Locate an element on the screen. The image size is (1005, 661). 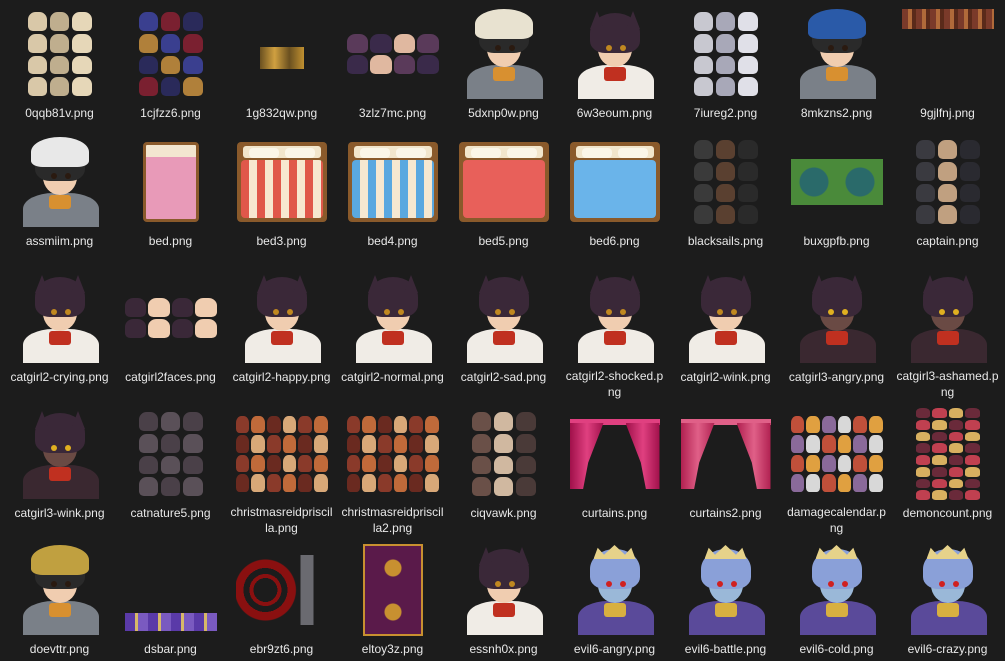
file-item: christmasreidpriscilla2.png is located at coordinates (392, 468).